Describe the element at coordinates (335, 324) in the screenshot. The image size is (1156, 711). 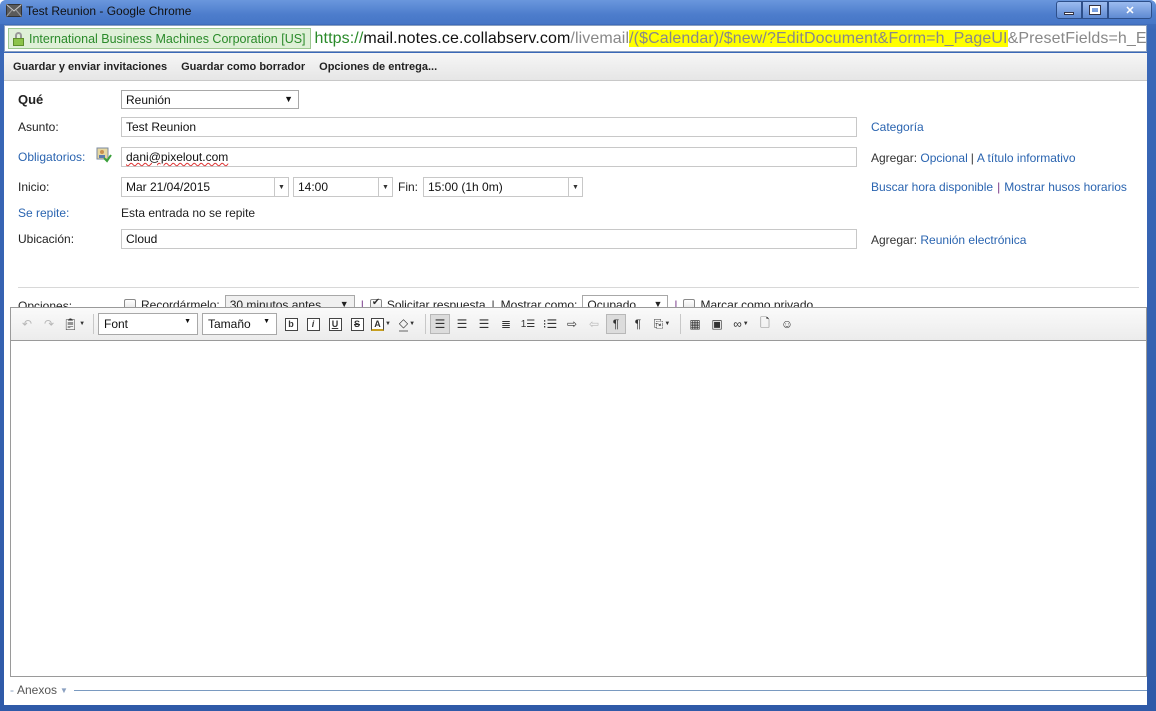
I see `underline-button: U` at that location.